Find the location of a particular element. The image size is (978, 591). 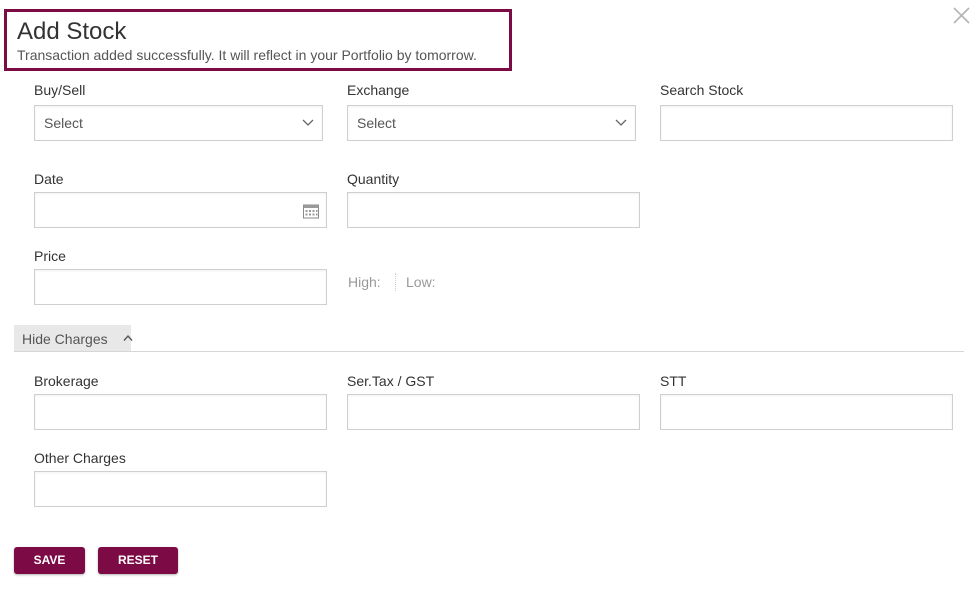

exchange-label: Exchange is located at coordinates (378, 90).